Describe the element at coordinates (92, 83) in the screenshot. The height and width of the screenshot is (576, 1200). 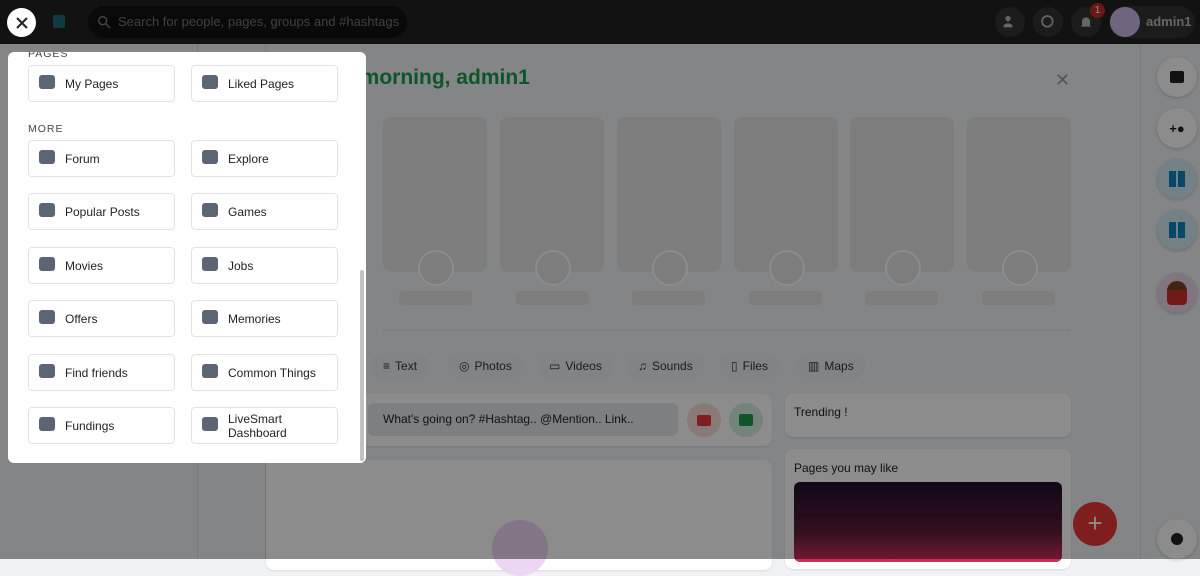
I see `menu-item-label: My Pages` at that location.